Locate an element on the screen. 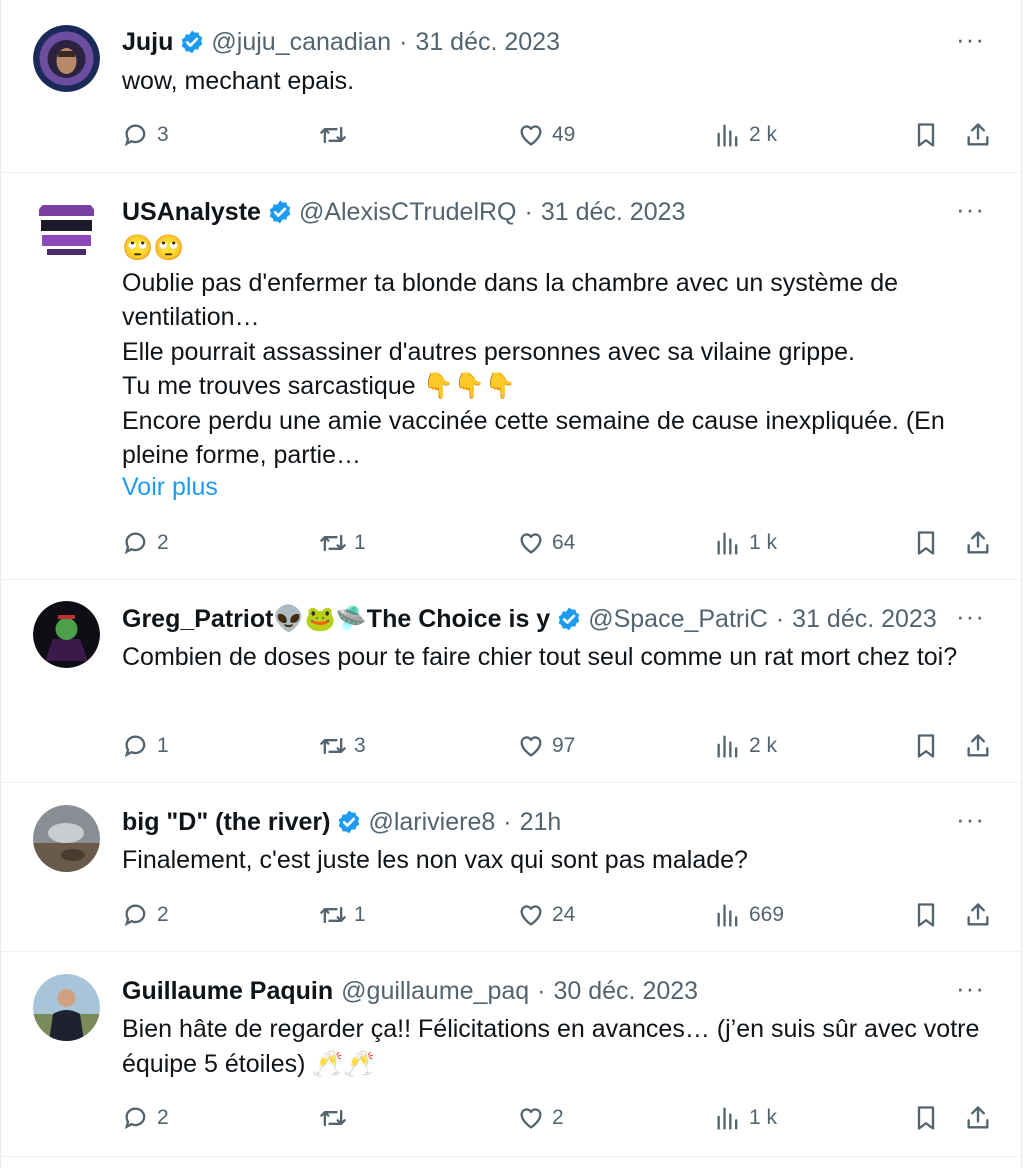 This screenshot has height=1168, width=1032. like-button: 49 is located at coordinates (546, 135).